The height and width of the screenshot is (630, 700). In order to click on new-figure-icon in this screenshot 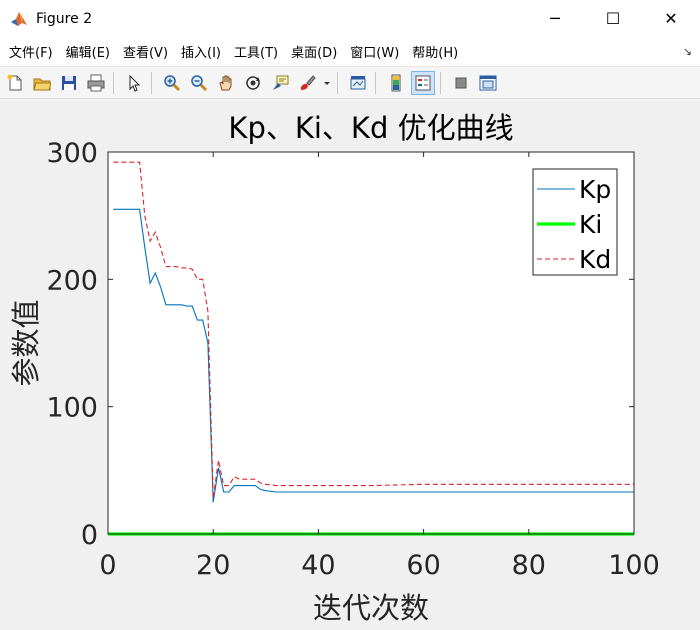, I will do `click(15, 83)`.